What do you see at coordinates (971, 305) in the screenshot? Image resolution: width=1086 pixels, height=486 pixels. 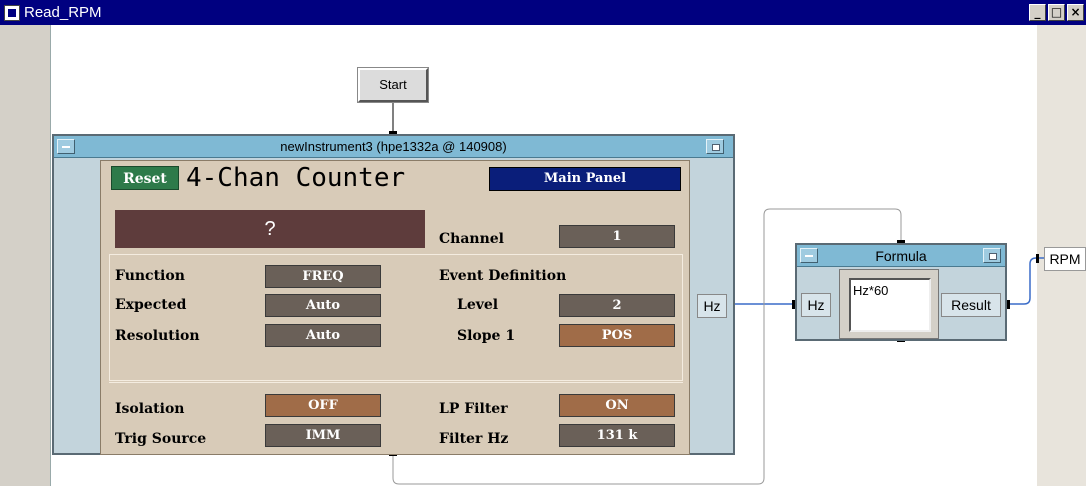 I see `formula-result-port: Result` at bounding box center [971, 305].